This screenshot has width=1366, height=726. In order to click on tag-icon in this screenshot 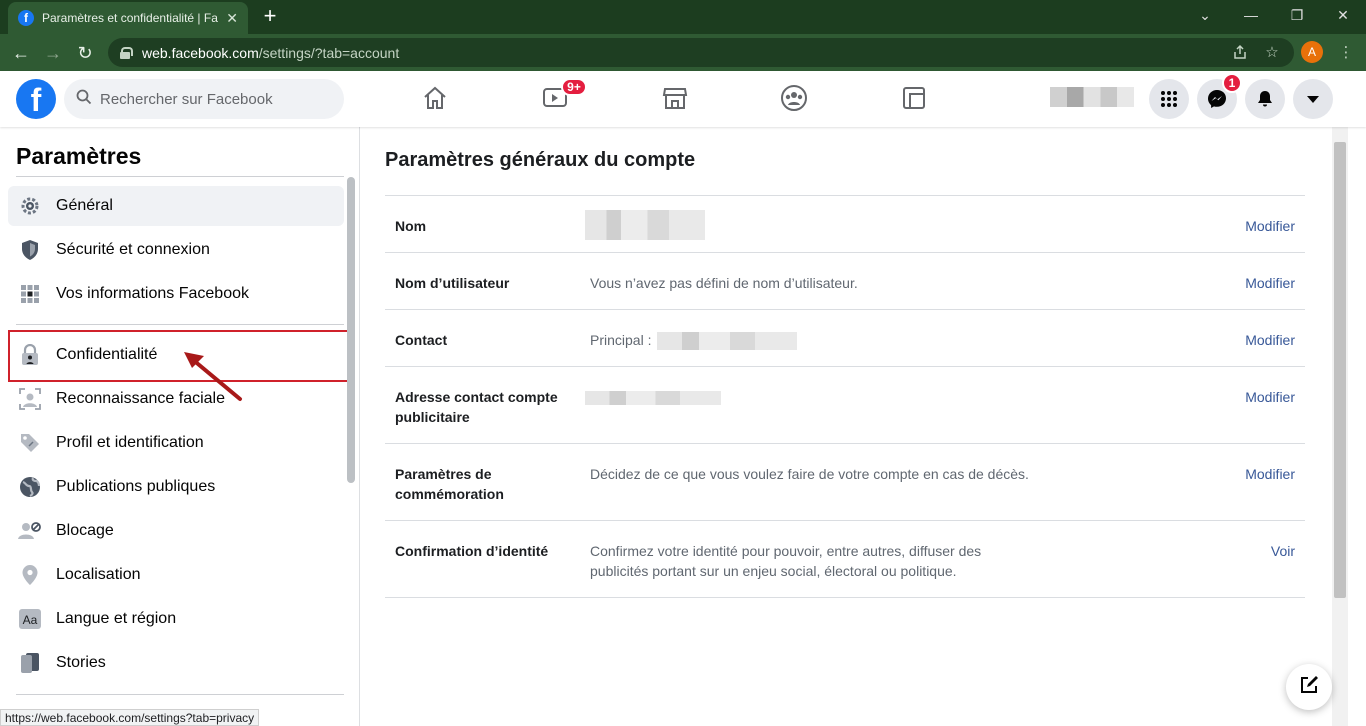, I will do `click(30, 443)`.